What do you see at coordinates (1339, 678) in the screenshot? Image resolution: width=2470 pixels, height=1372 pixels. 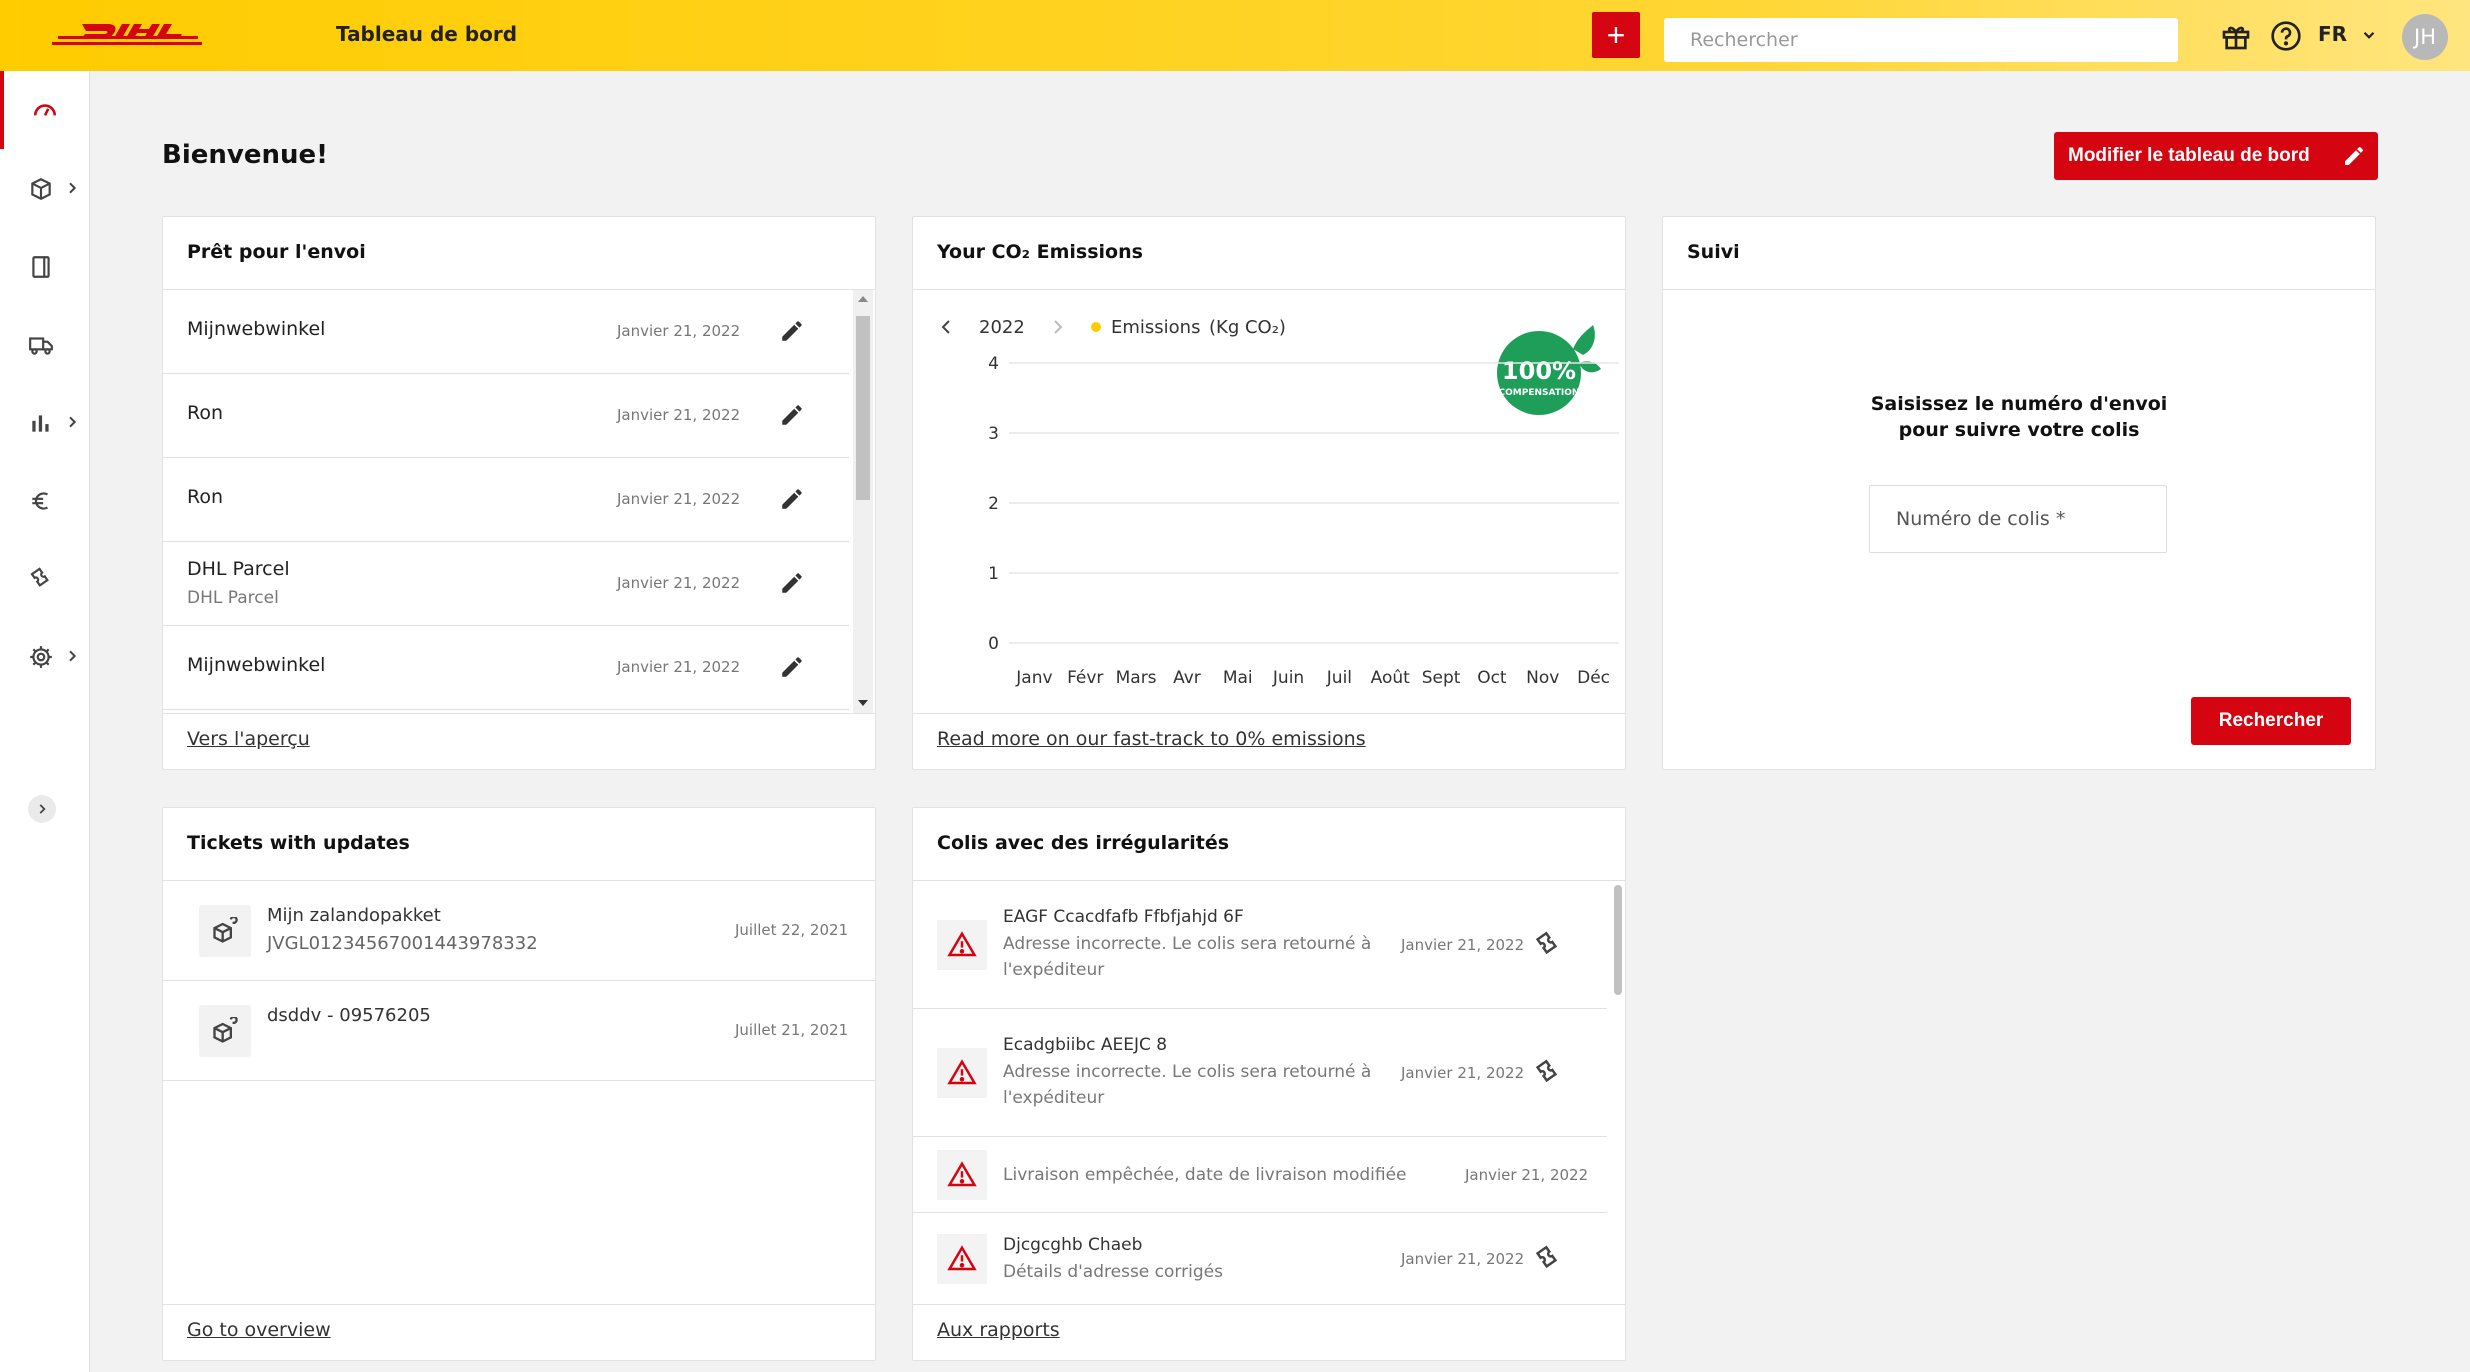 I see `x-tick-label: Juil` at bounding box center [1339, 678].